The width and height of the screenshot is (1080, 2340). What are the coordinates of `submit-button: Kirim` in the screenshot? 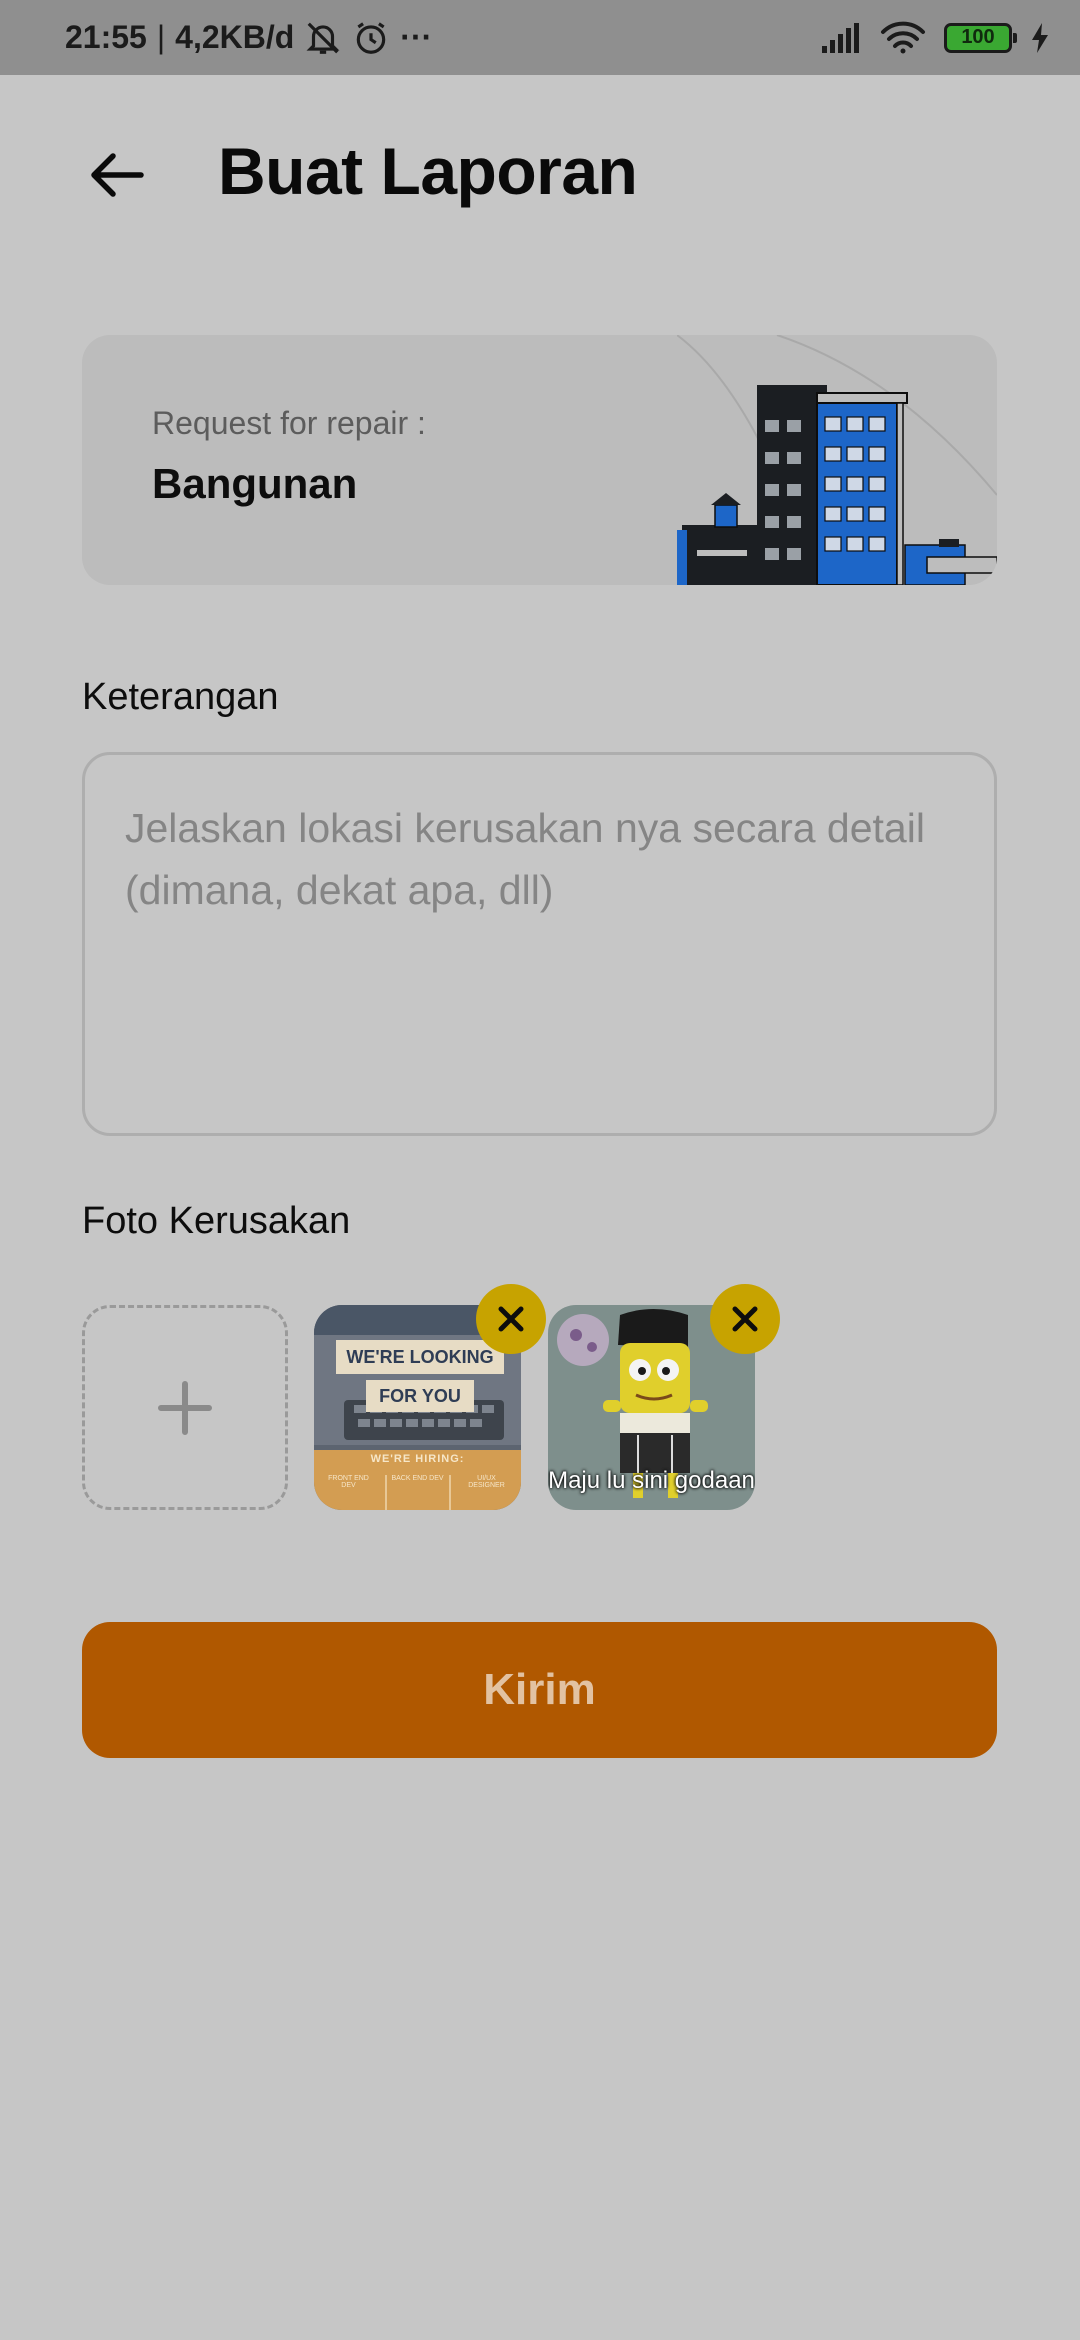 It's located at (539, 1690).